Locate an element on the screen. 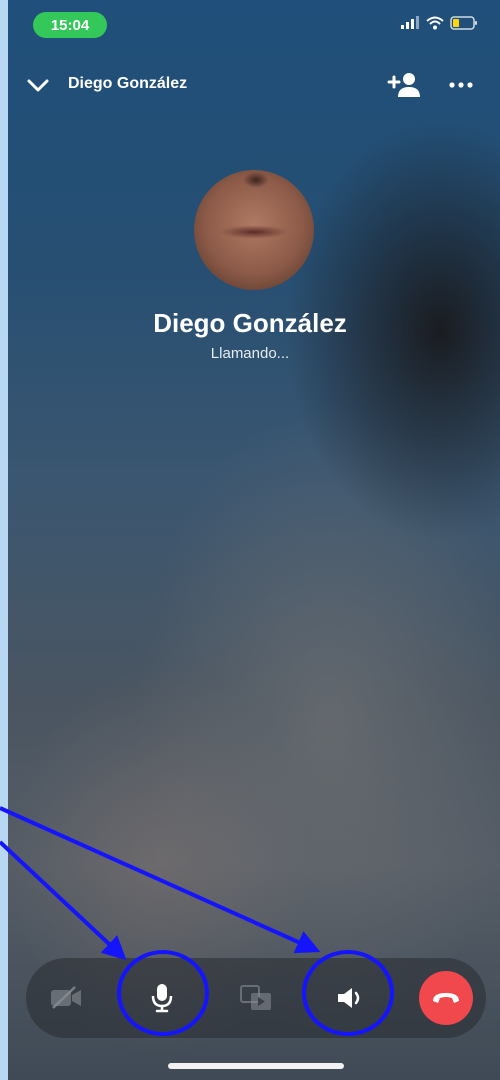 The image size is (500, 1080). video-off-icon is located at coordinates (66, 997).